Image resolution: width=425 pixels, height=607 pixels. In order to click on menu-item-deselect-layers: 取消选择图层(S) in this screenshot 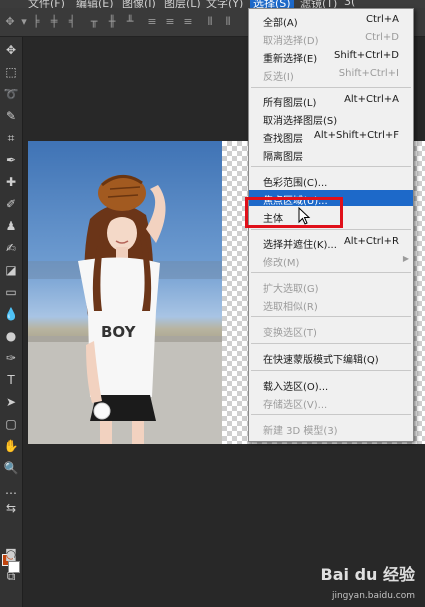, I will do `click(331, 118)`.